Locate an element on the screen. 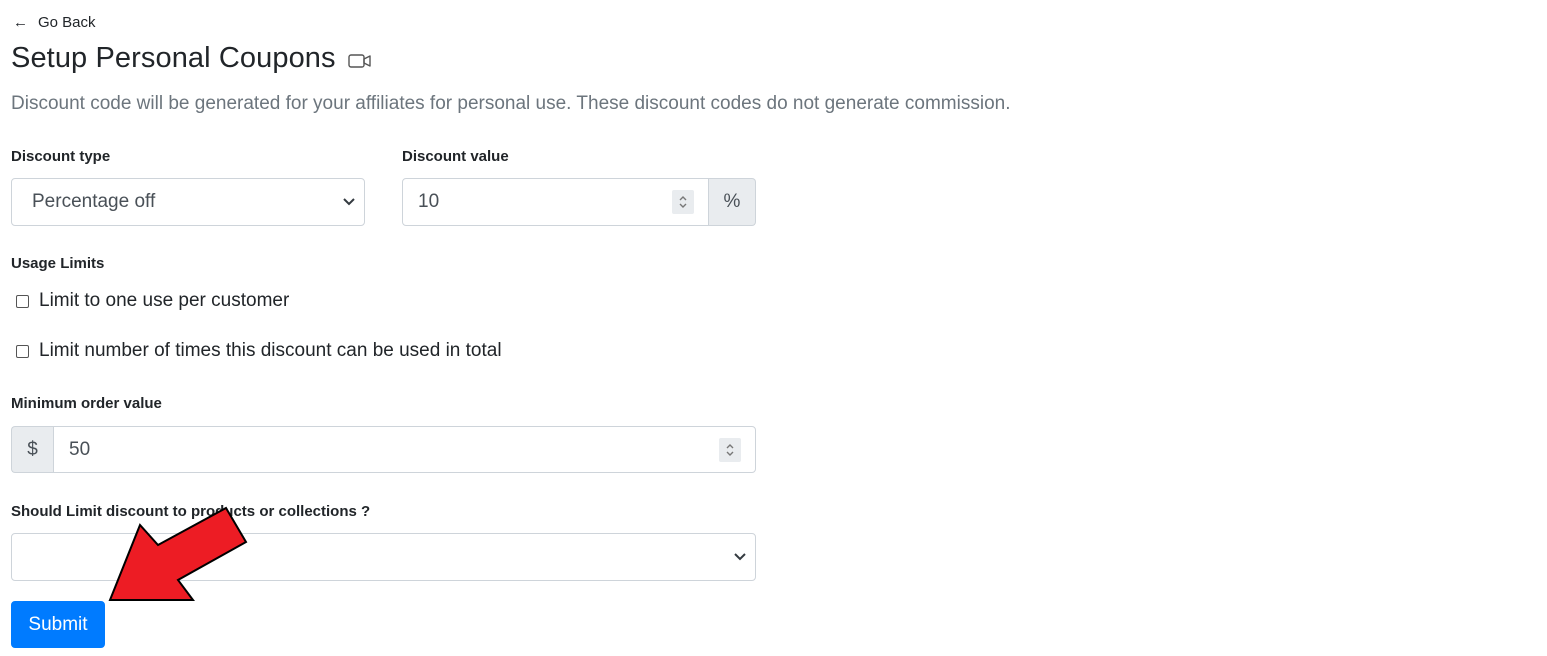 This screenshot has height=656, width=1547. submit-button: Submit is located at coordinates (58, 624).